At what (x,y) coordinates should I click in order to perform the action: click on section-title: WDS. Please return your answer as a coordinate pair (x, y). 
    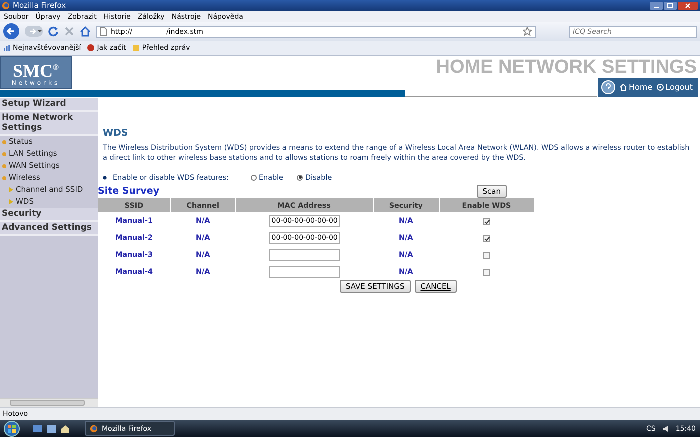
    Looking at the image, I should click on (116, 133).